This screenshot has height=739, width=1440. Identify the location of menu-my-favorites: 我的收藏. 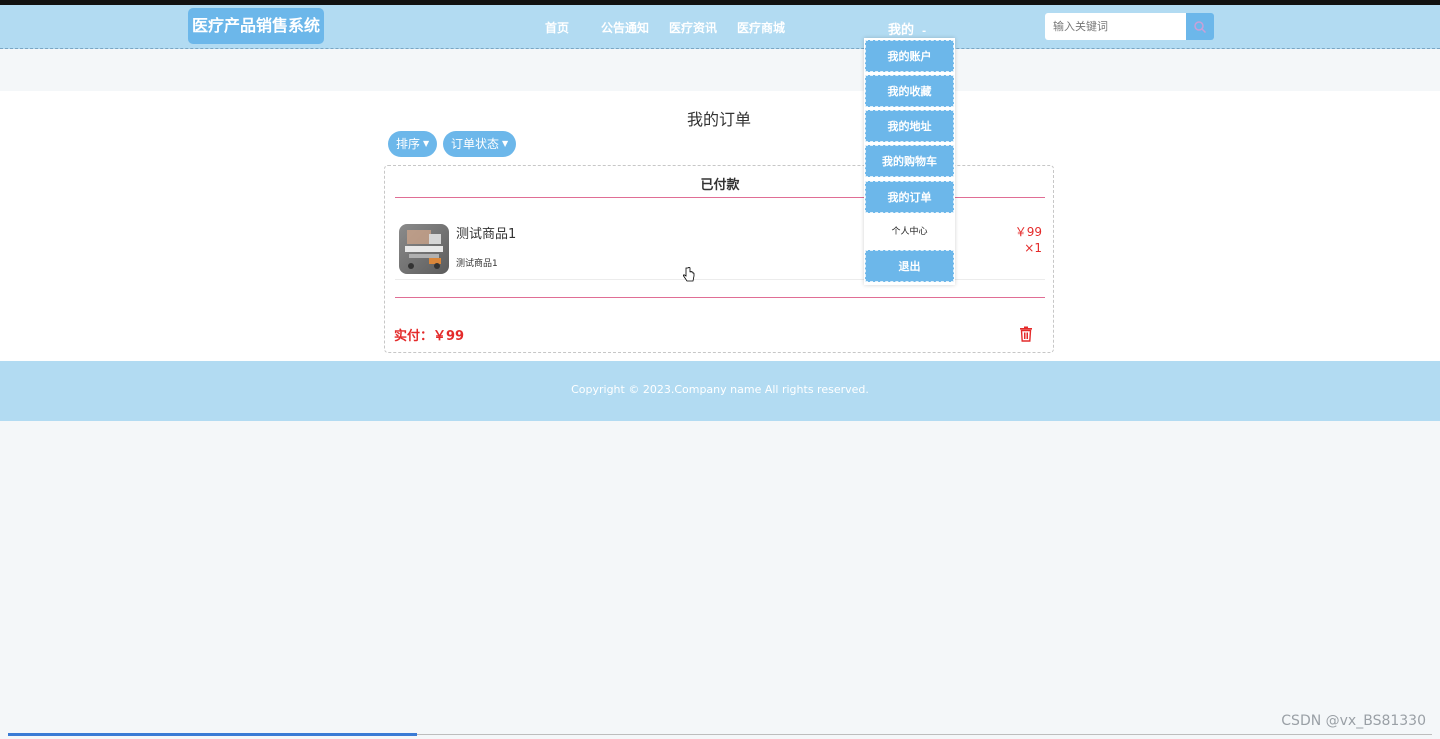
(909, 91).